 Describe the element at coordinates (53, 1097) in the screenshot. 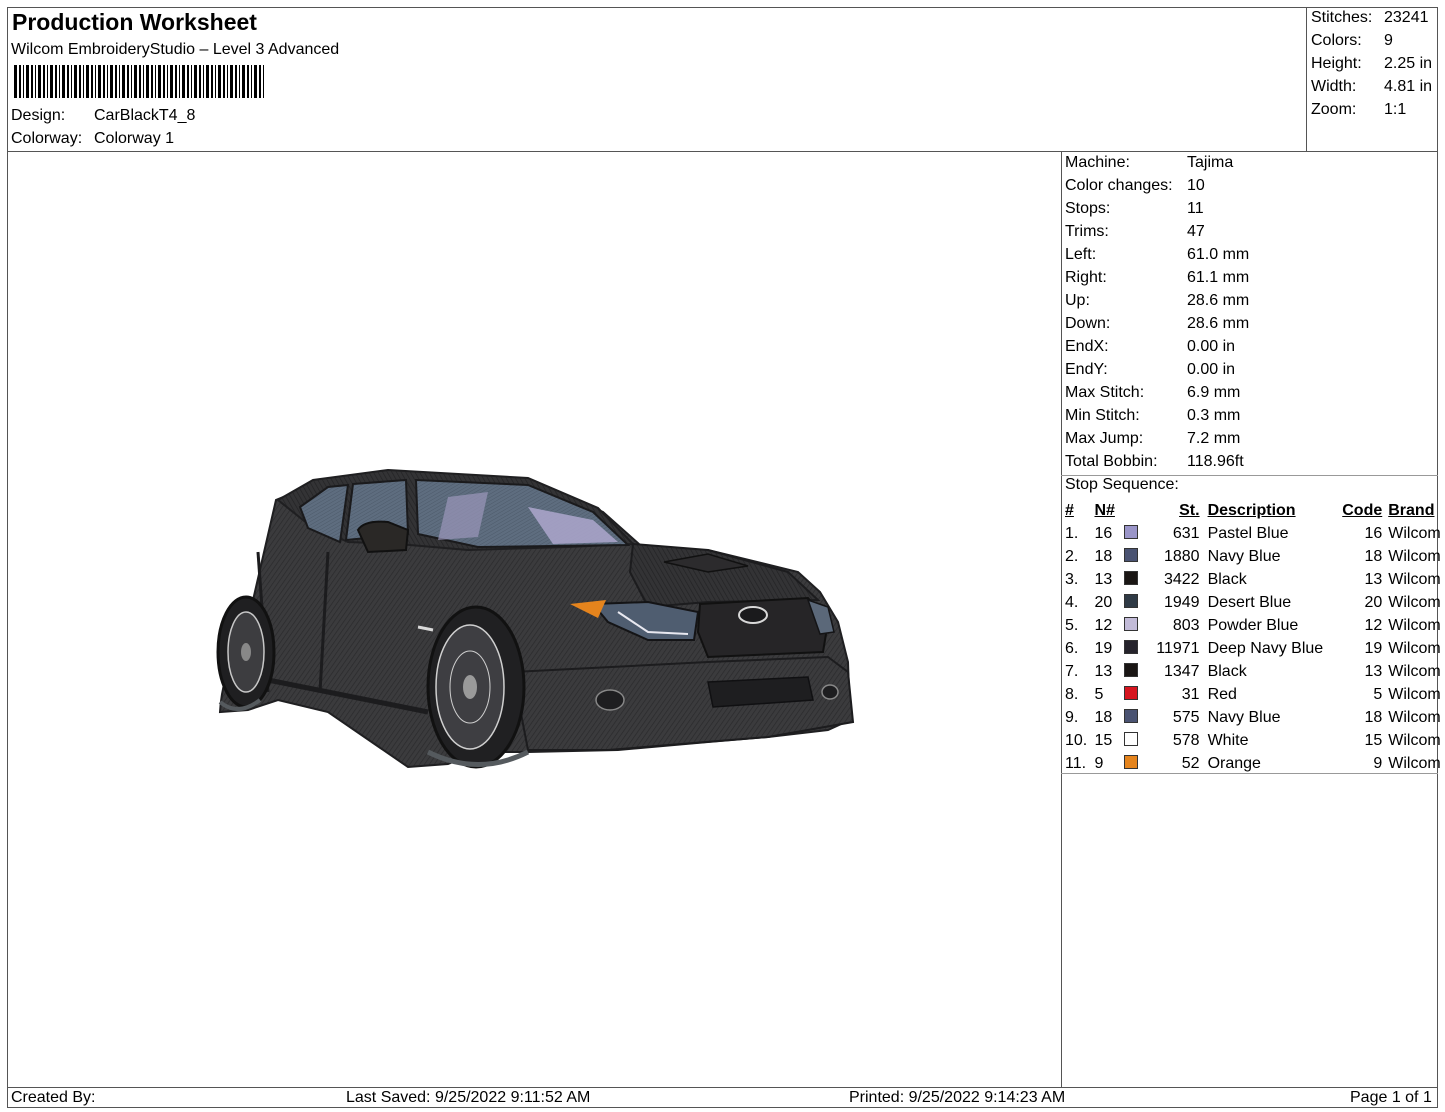

I see `created-by: Created By:` at that location.